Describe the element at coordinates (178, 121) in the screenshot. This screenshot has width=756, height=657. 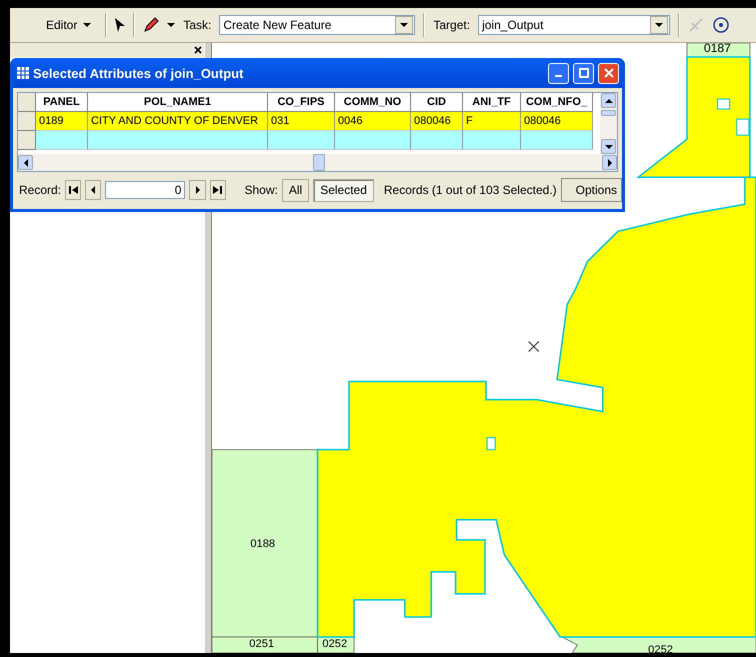
I see `table-cell: CITY AND COUNTY OF DENVER` at that location.